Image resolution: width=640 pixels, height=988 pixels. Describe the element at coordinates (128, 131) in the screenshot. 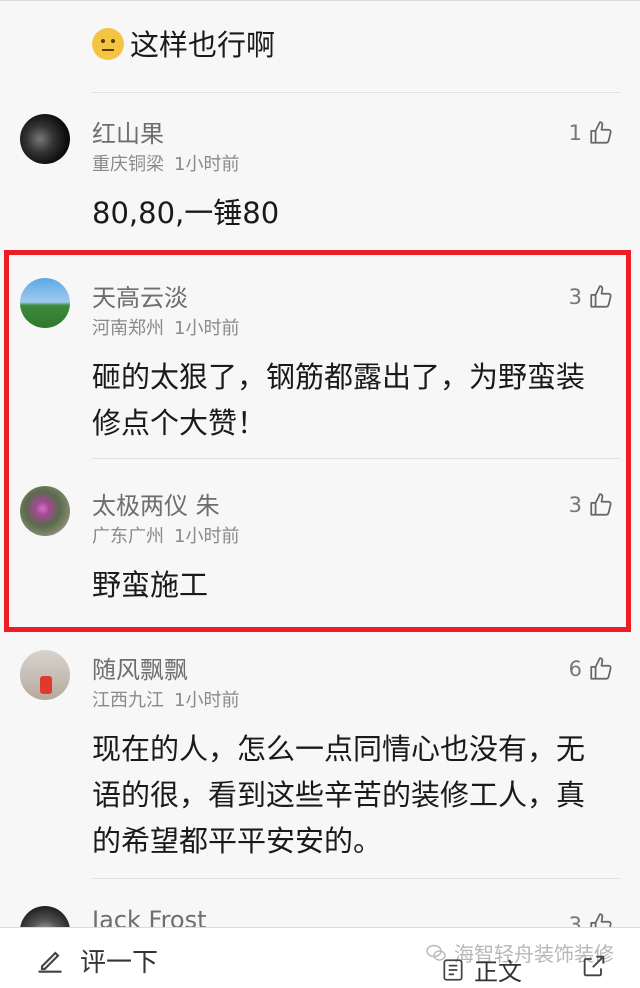

I see `comment-username: 红山果` at that location.